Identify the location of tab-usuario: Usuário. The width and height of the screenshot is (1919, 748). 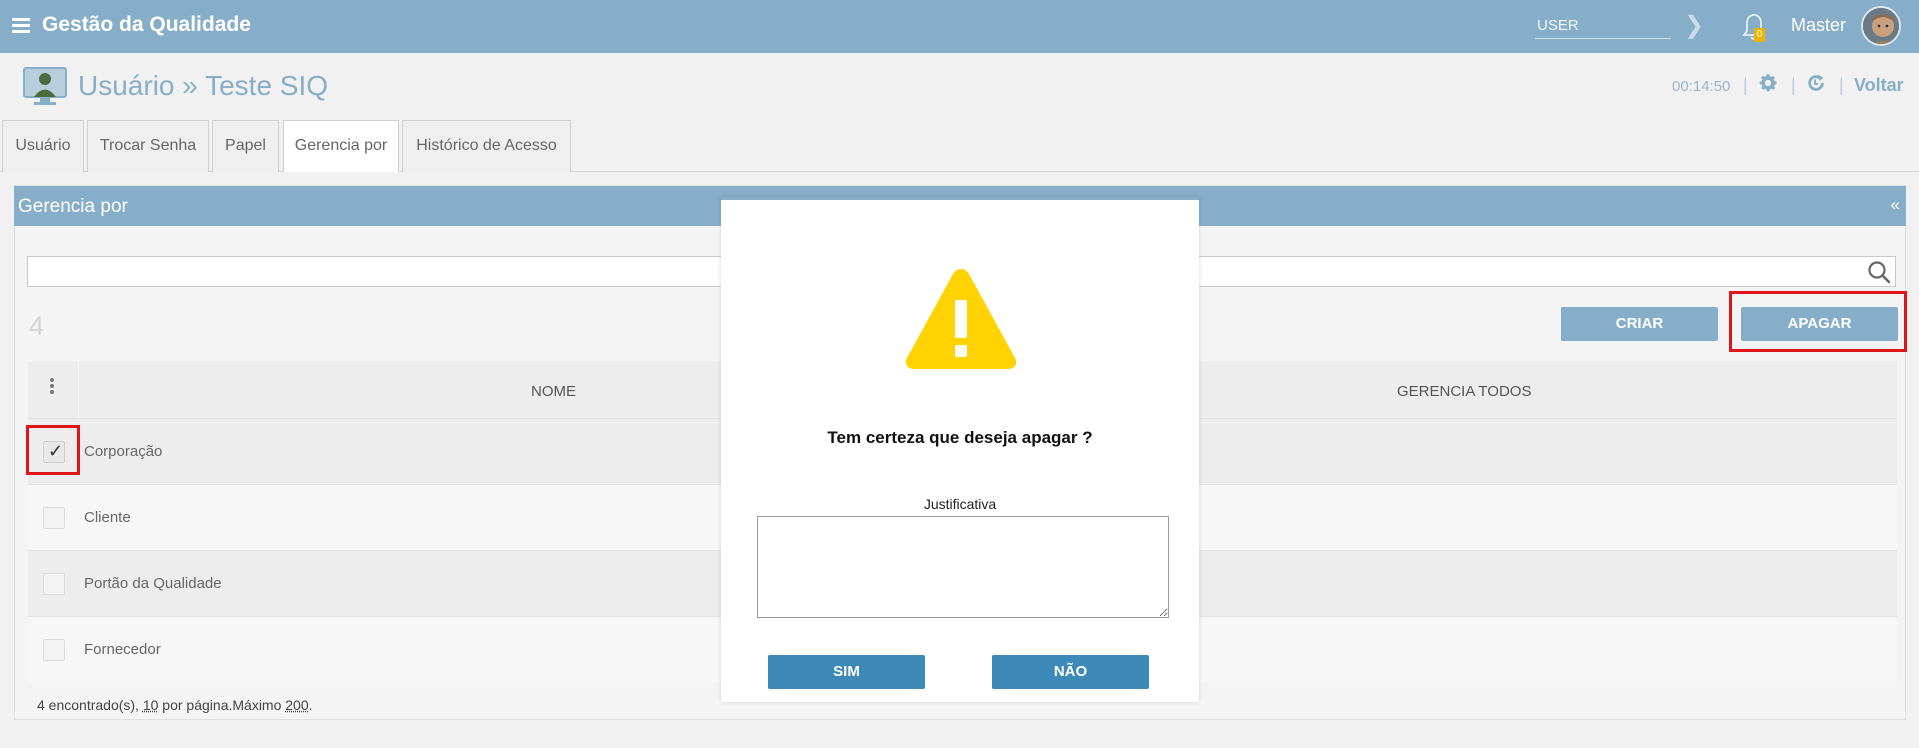
(43, 146).